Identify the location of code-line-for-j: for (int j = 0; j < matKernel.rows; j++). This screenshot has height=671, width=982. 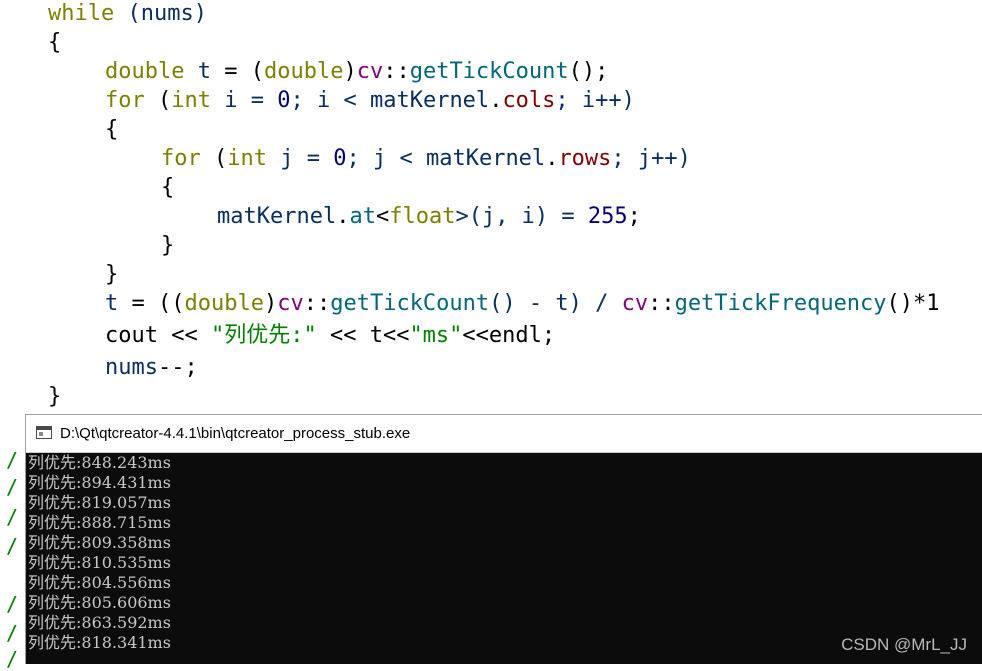
(426, 159).